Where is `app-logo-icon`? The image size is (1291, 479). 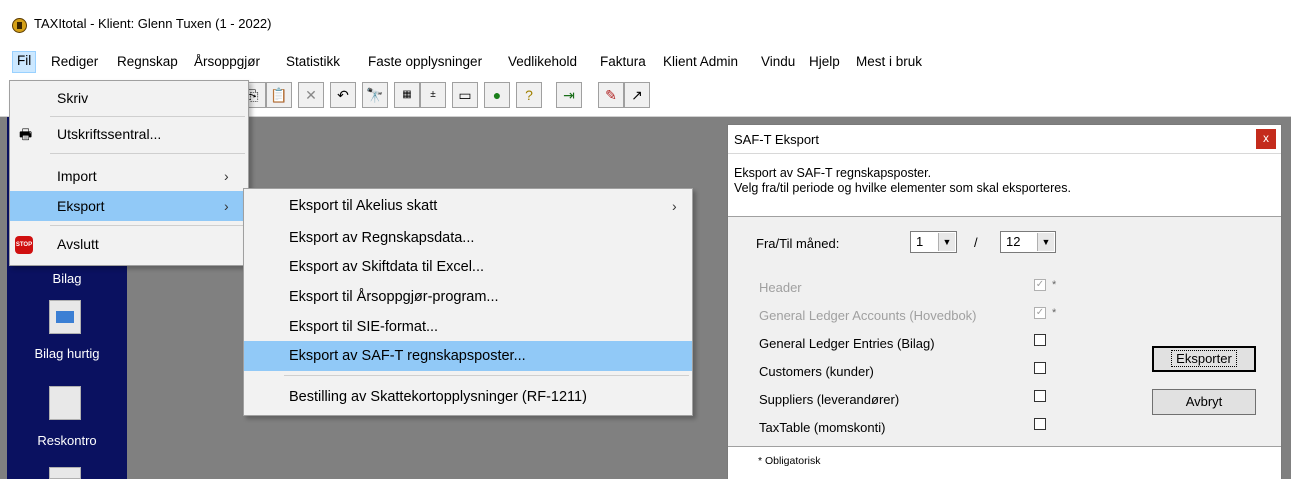 app-logo-icon is located at coordinates (19, 25).